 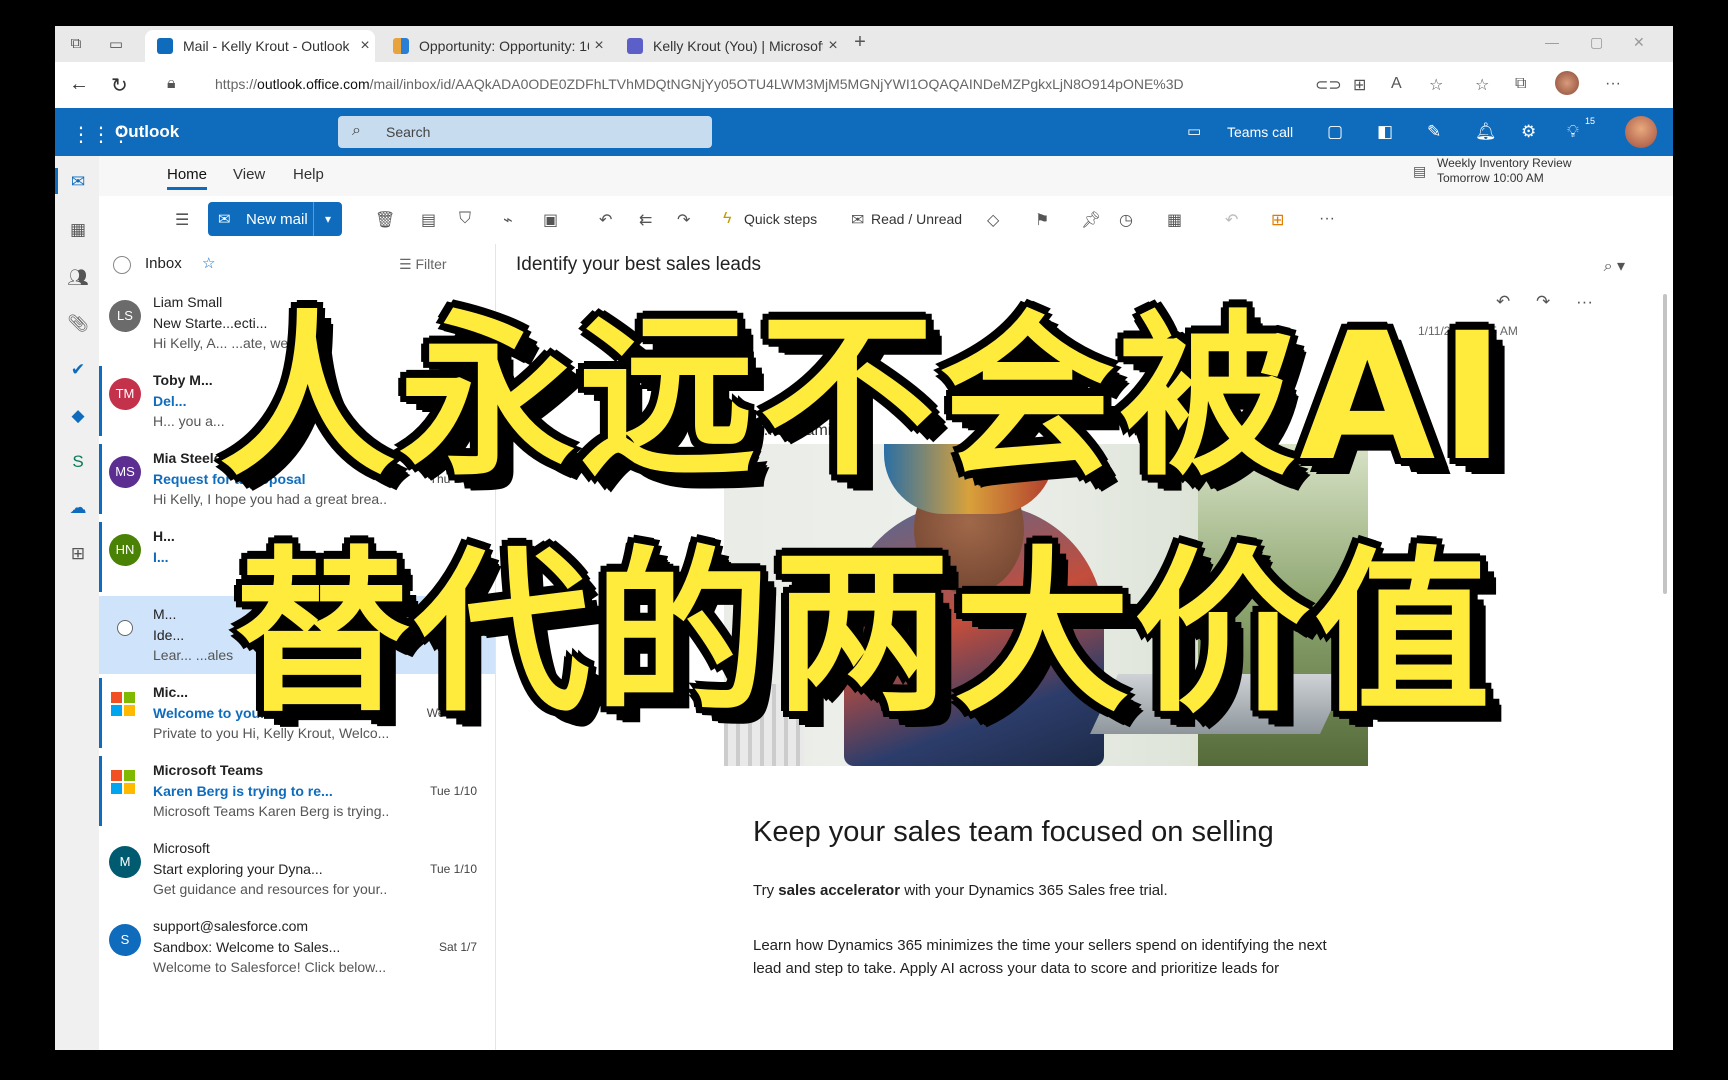 What do you see at coordinates (858, 220) in the screenshot?
I see `read-unread-icon: ✉` at bounding box center [858, 220].